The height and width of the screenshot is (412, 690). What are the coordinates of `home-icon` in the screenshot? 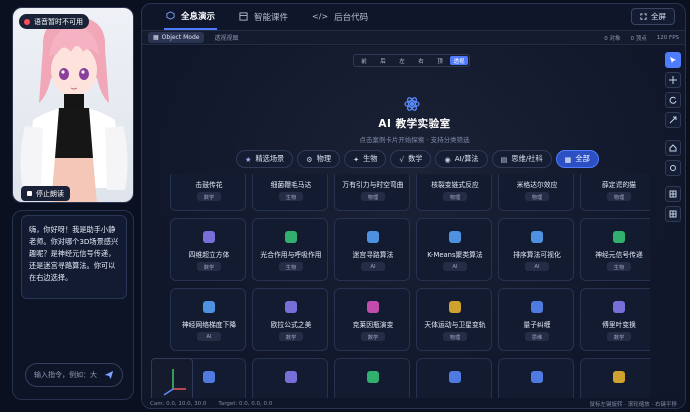 It's located at (673, 148).